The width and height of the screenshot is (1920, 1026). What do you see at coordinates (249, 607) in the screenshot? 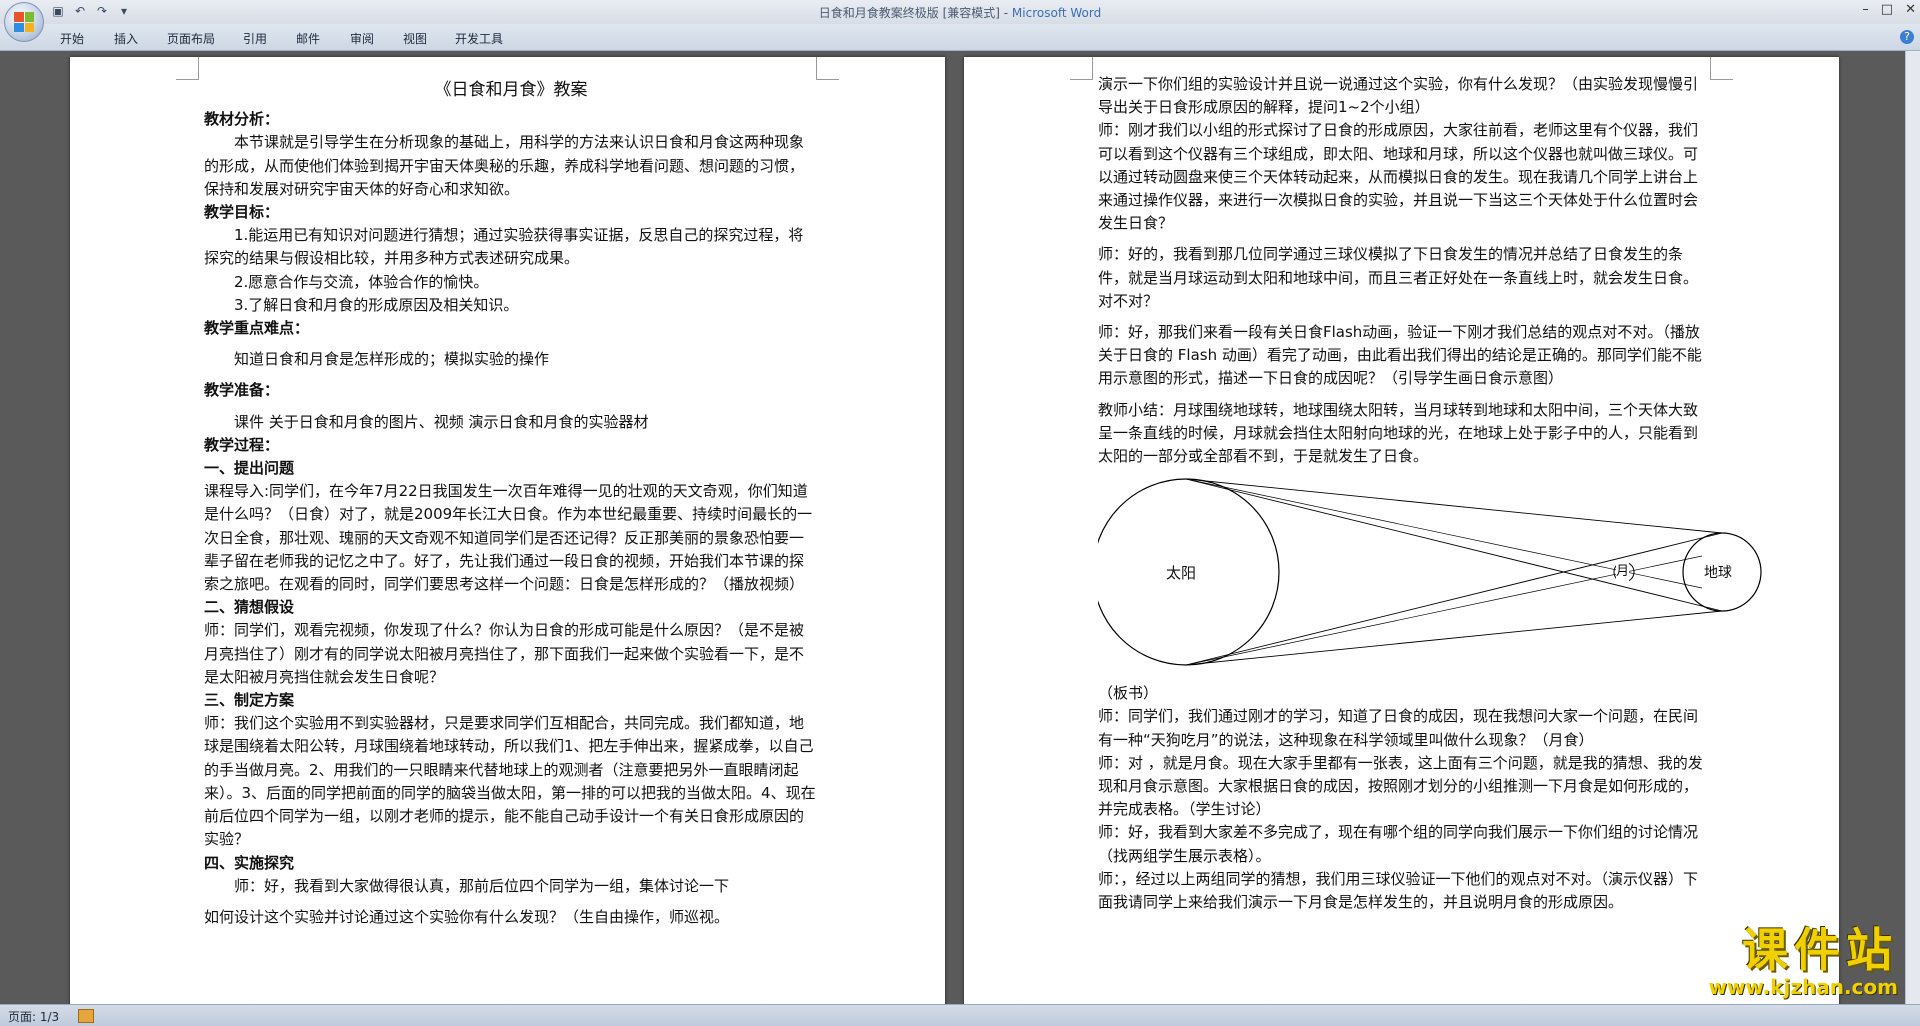
I see `section-heading: 二、猜想假设` at bounding box center [249, 607].